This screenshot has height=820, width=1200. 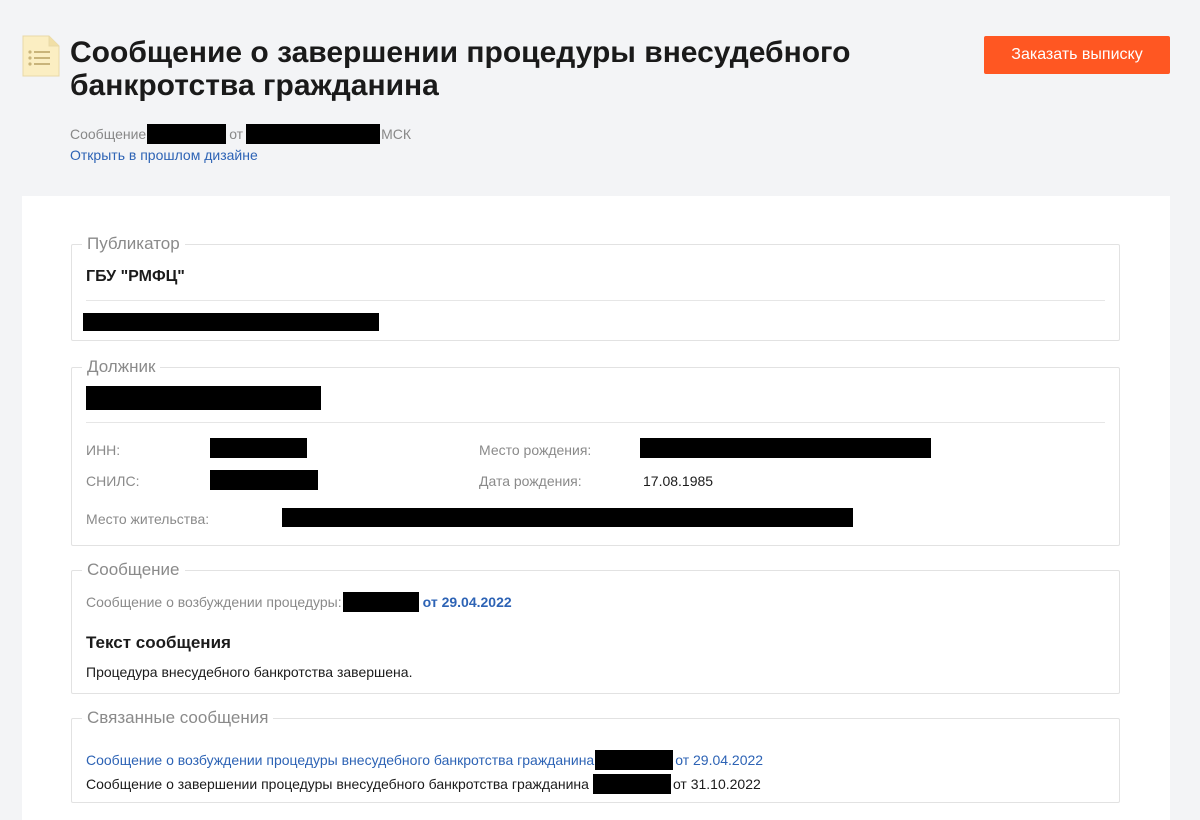 What do you see at coordinates (313, 134) in the screenshot?
I see `redacted-message-datetime` at bounding box center [313, 134].